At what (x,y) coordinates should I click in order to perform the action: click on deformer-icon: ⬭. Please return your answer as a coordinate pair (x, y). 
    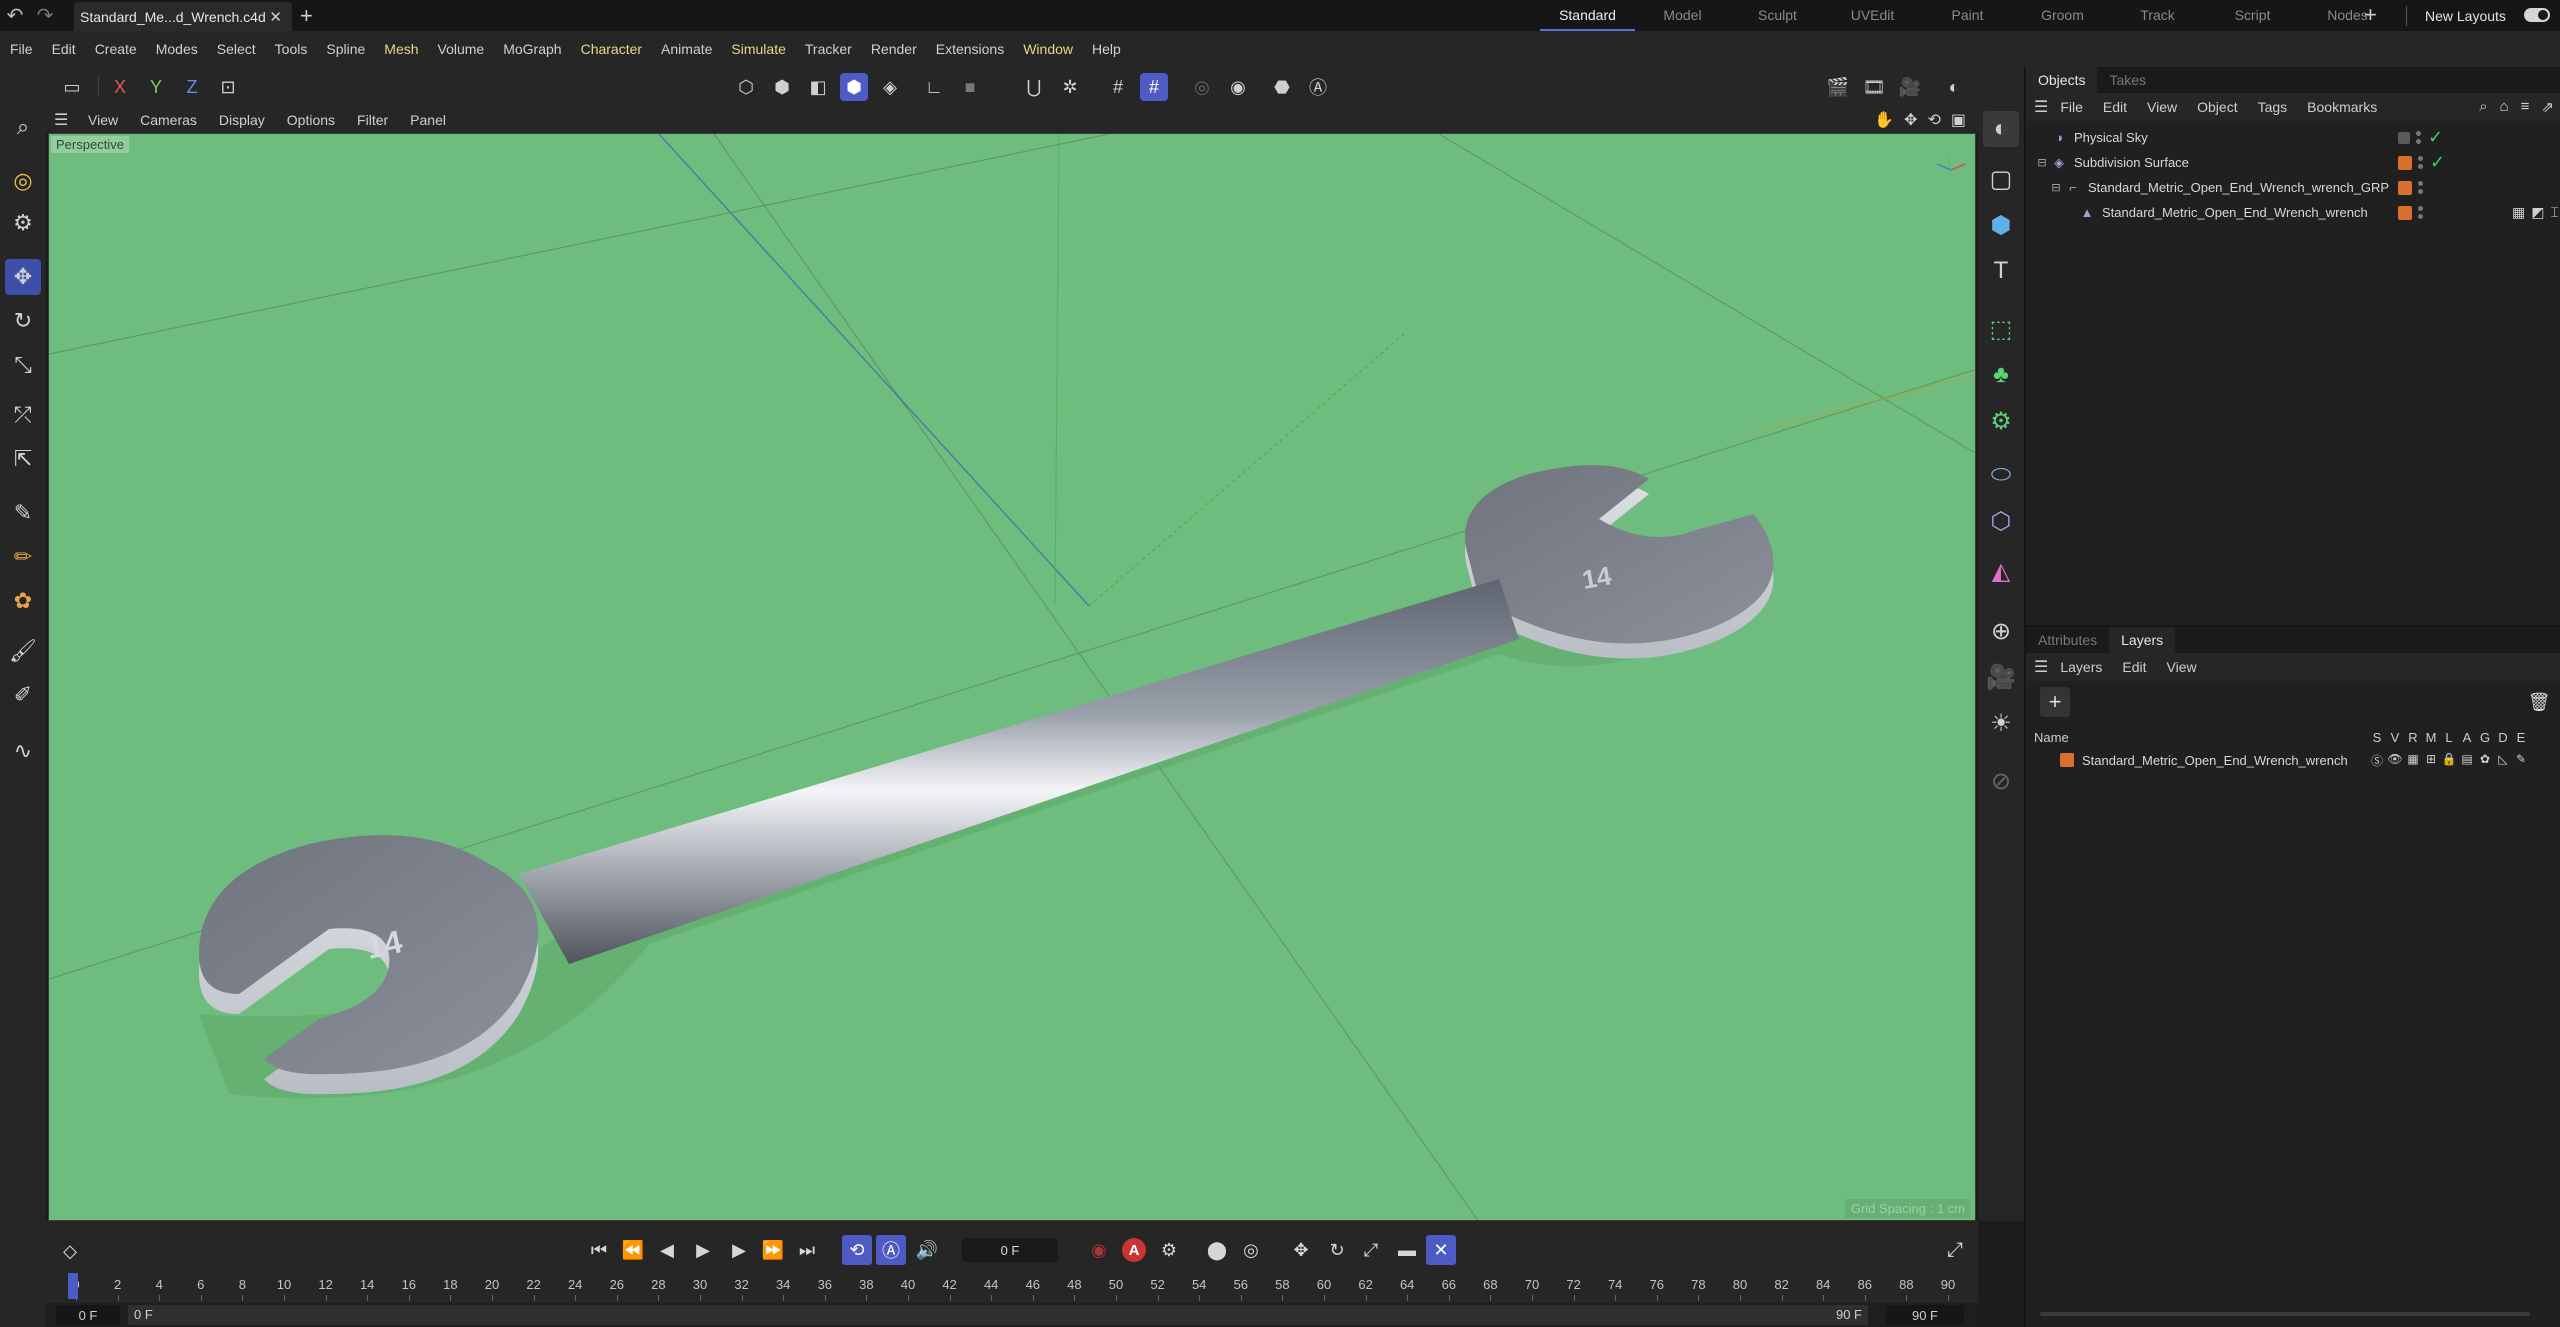
    Looking at the image, I should click on (2001, 475).